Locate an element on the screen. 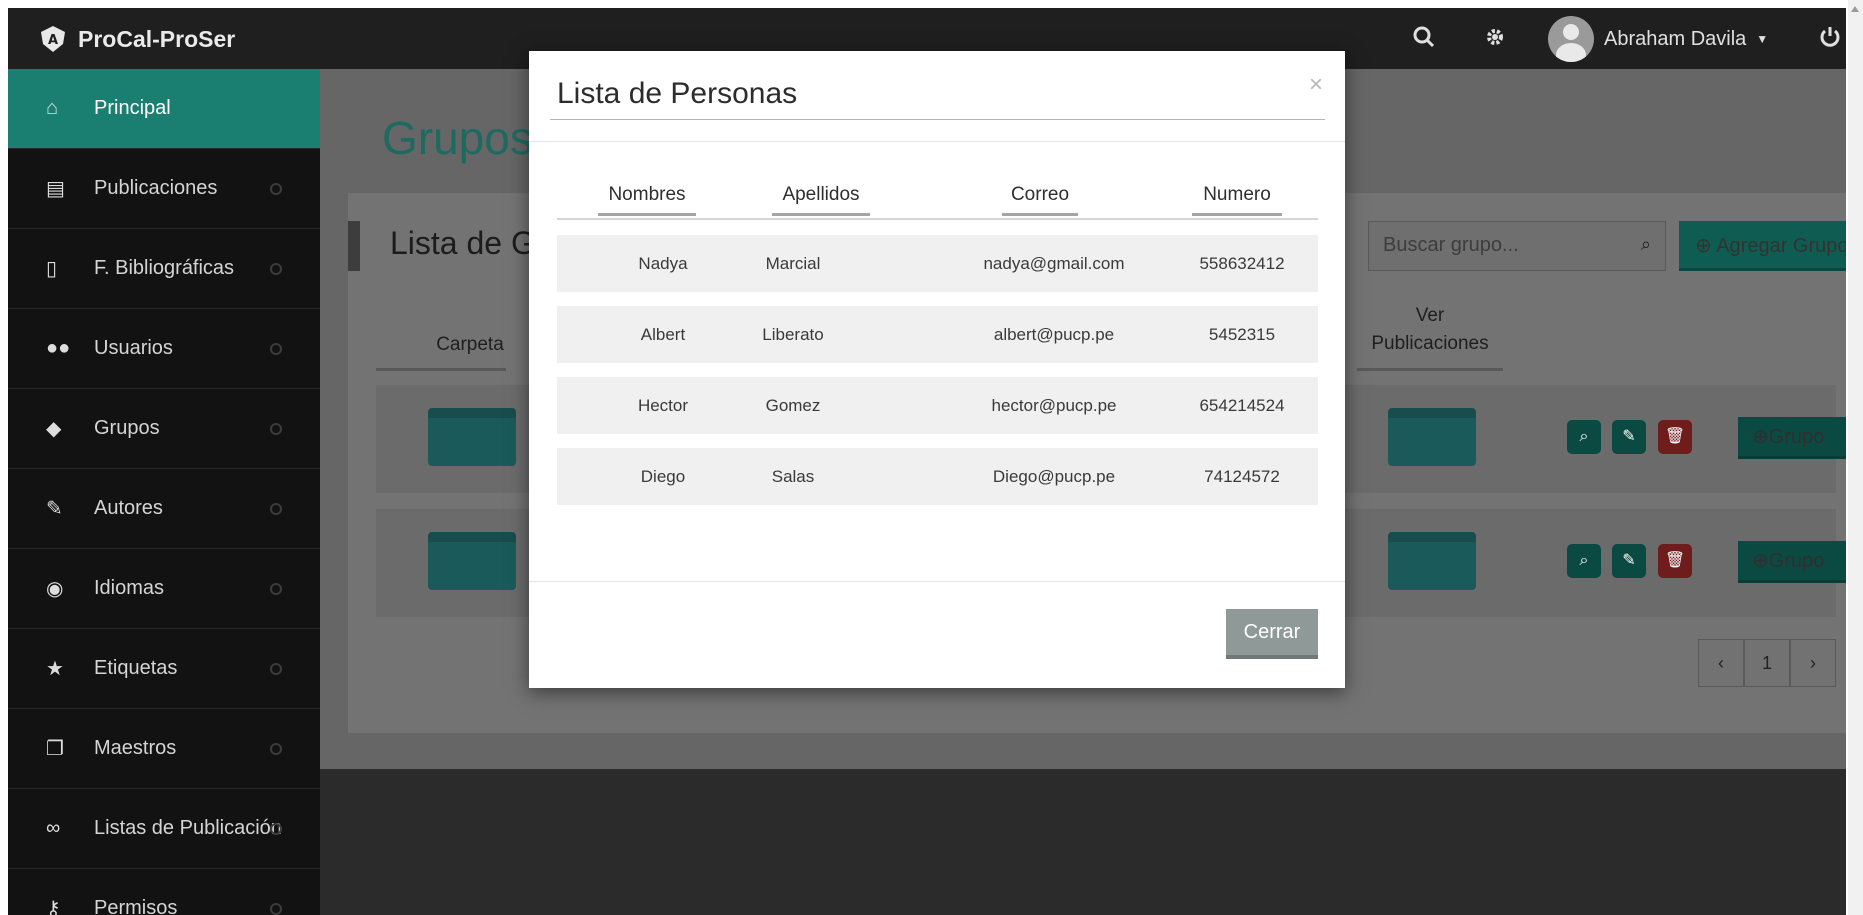 Image resolution: width=1863 pixels, height=915 pixels. search-icon is located at coordinates (1424, 40).